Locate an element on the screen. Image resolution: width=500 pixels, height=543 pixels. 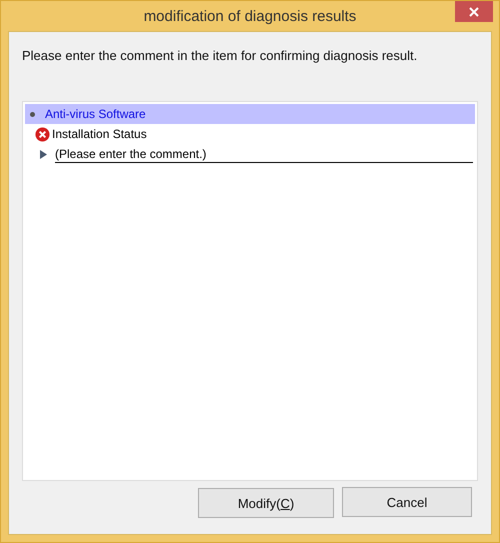
dialog-button: Modify(C) is located at coordinates (266, 503).